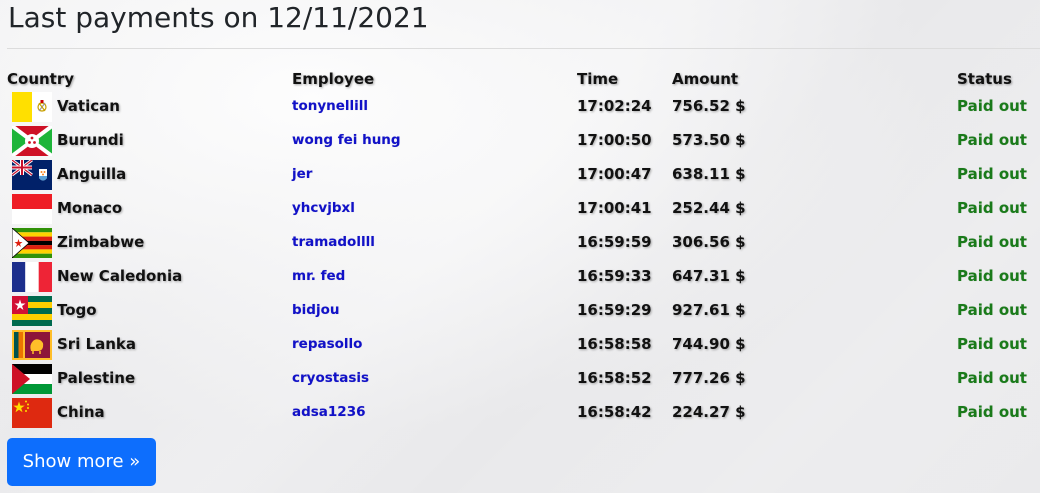  What do you see at coordinates (90, 140) in the screenshot?
I see `country-name: Burundi` at bounding box center [90, 140].